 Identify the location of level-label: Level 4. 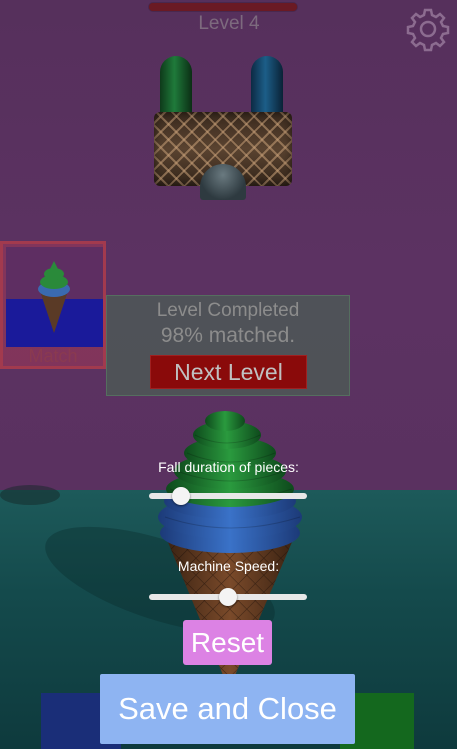
(229, 23).